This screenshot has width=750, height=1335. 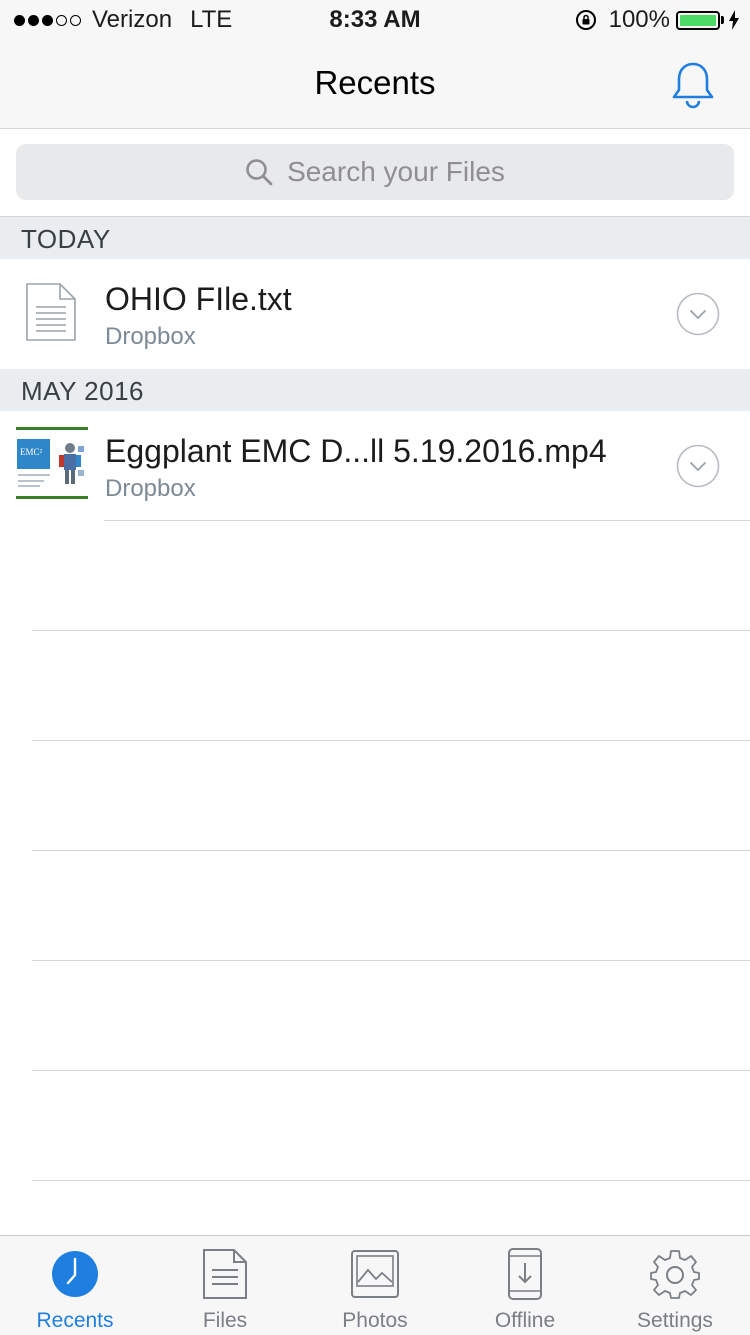 I want to click on tab-label: Files, so click(x=225, y=1320).